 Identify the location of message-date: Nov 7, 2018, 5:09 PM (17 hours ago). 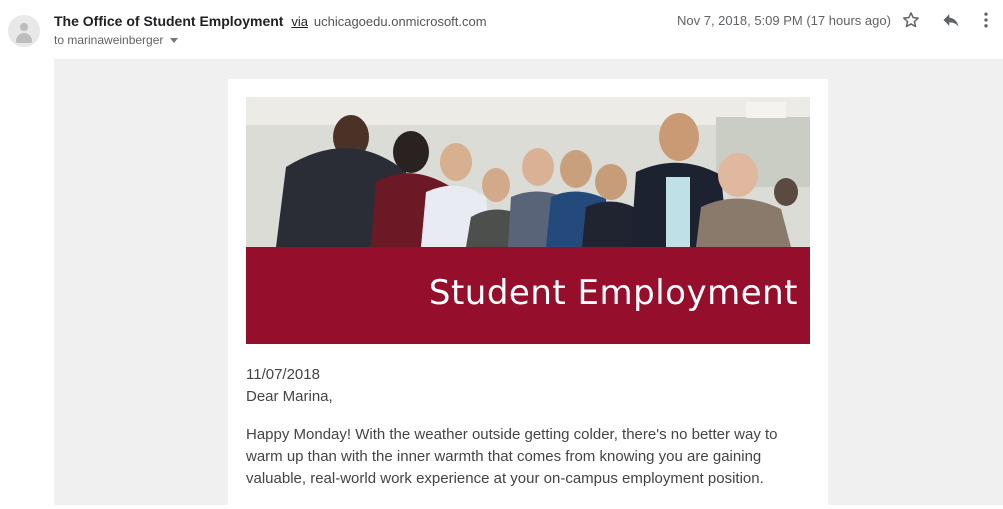
(784, 20).